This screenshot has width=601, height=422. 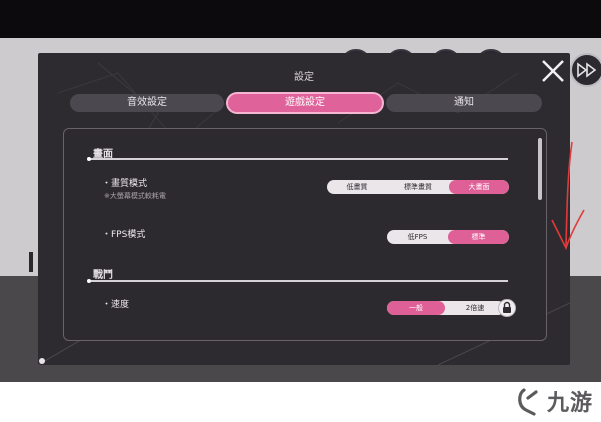 What do you see at coordinates (135, 196) in the screenshot?
I see `quality-mode-note: ※大螢幕模式較耗電` at bounding box center [135, 196].